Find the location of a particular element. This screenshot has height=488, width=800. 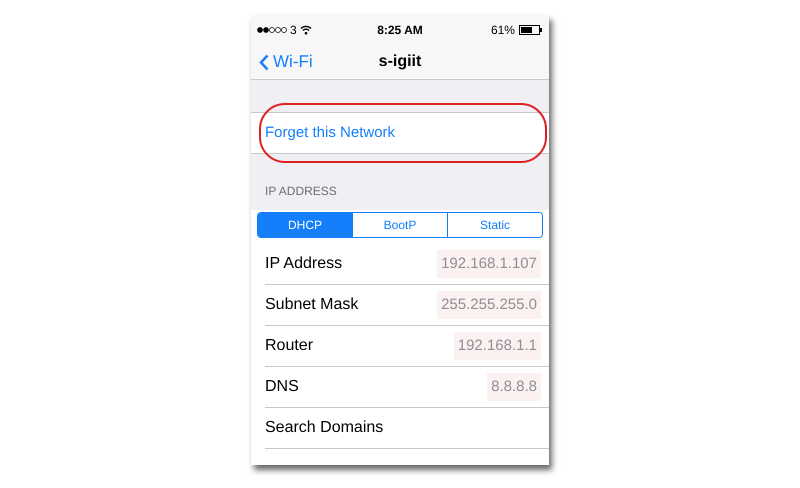

field-value: 255.255.255.0 is located at coordinates (489, 305).